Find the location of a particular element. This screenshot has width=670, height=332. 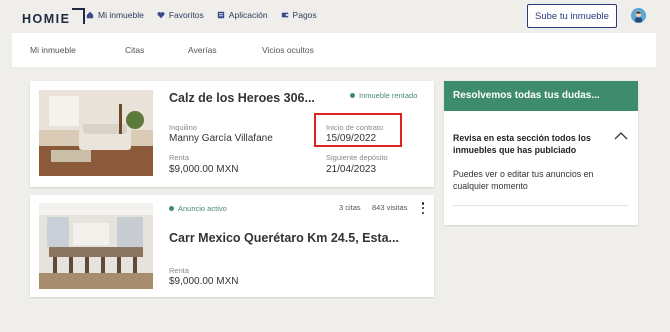

status-text: Inmueble rentado is located at coordinates (388, 95).